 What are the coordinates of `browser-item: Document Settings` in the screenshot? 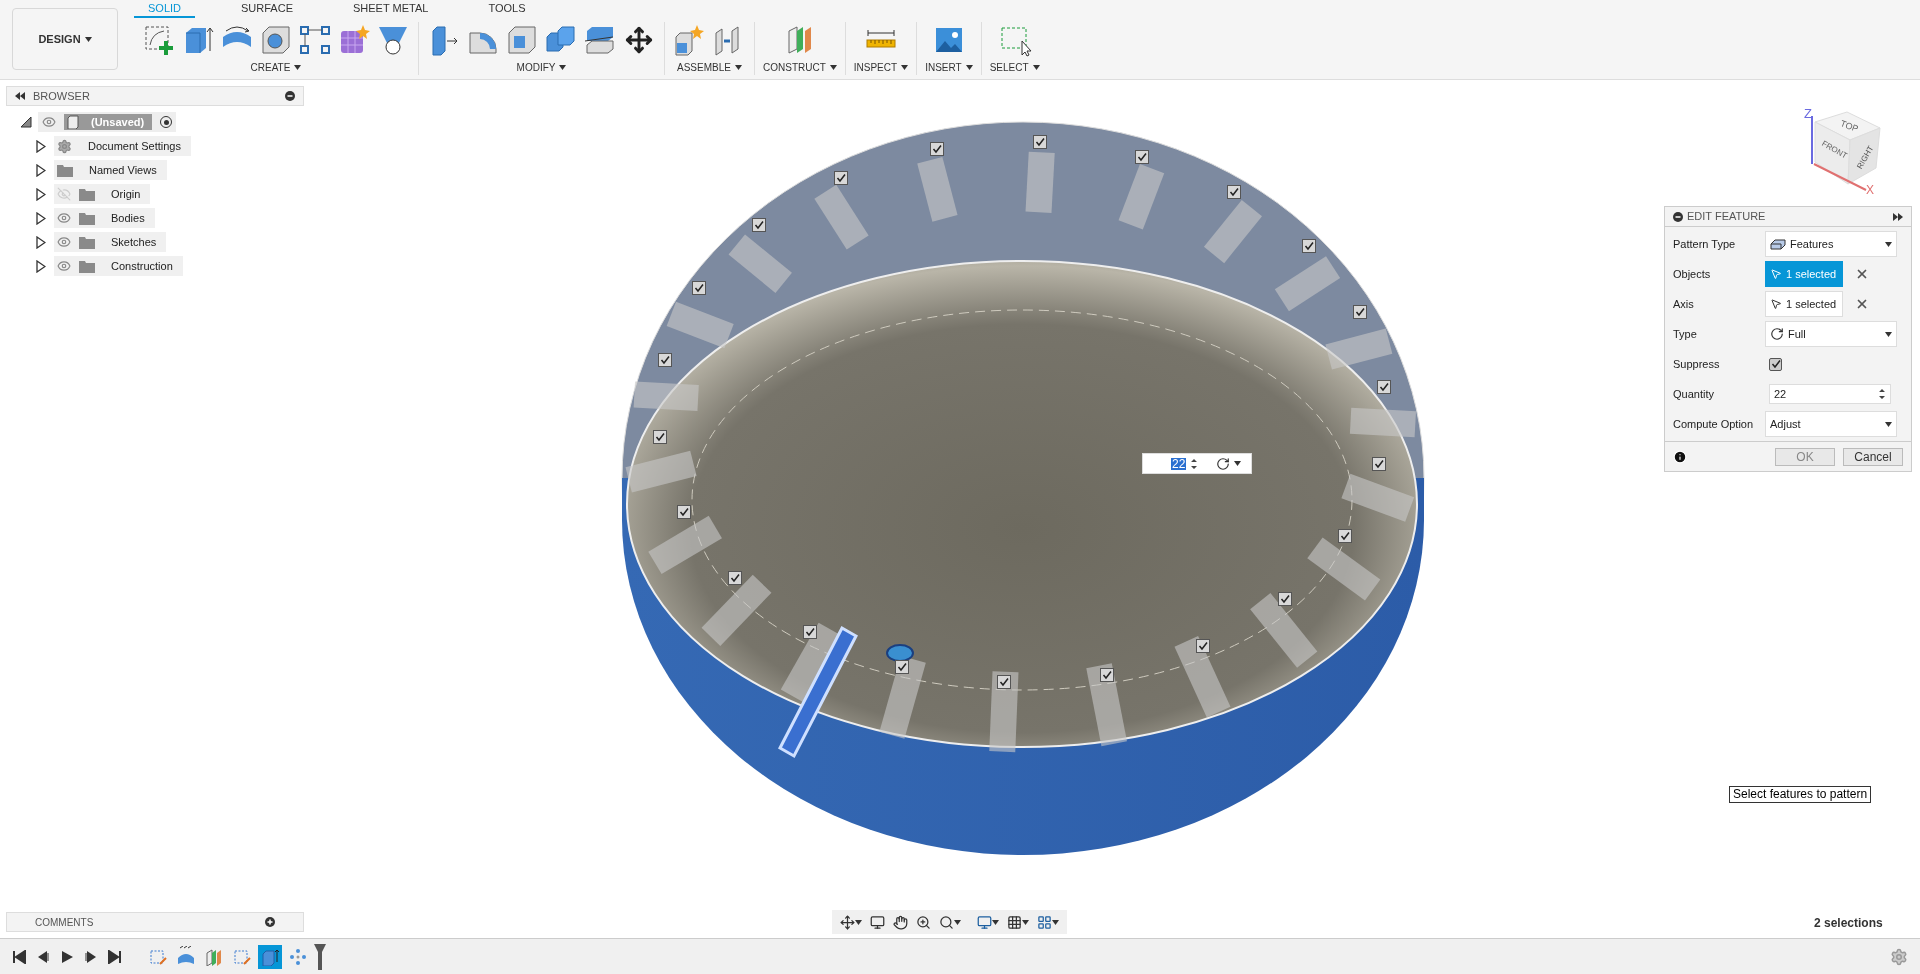 It's located at (122, 146).